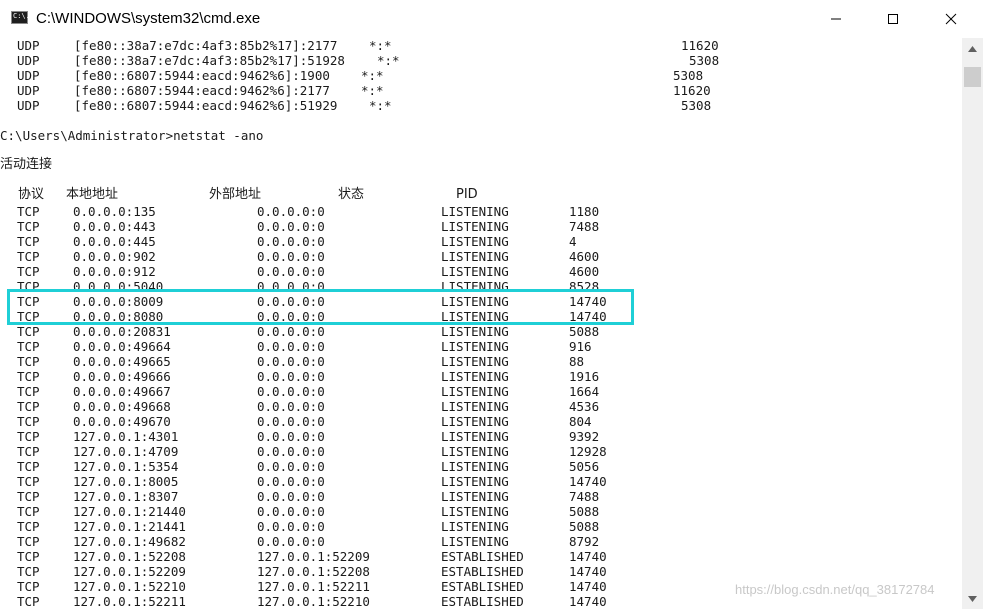 The image size is (983, 609). Describe the element at coordinates (126, 496) in the screenshot. I see `row-local: 127.0.0.1:8307` at that location.